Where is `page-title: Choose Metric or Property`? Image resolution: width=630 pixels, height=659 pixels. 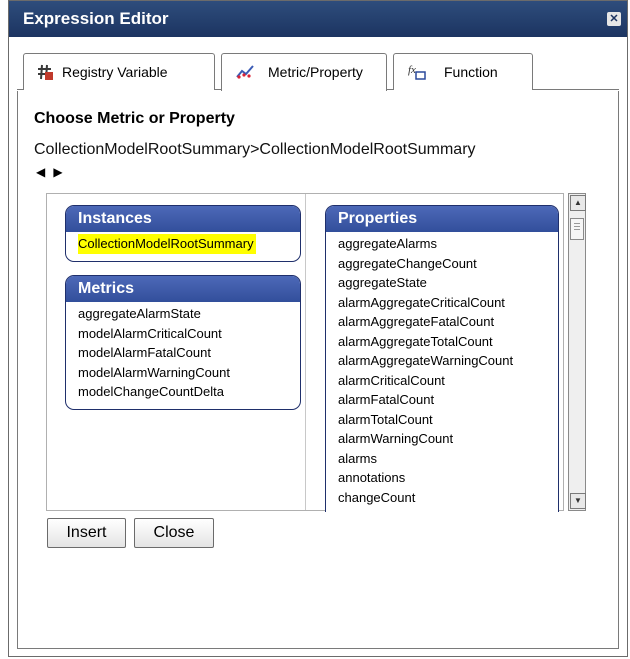 page-title: Choose Metric or Property is located at coordinates (134, 118).